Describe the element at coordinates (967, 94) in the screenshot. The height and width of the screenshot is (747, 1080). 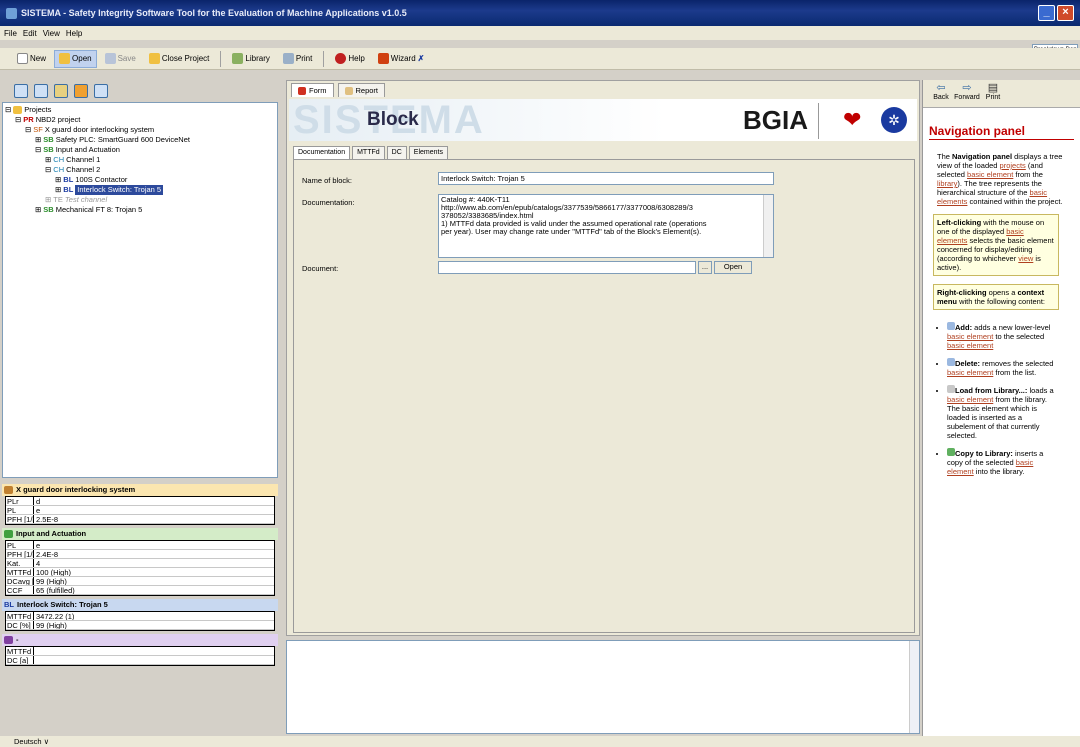
I see `forward-button: ⇨ Forward` at that location.